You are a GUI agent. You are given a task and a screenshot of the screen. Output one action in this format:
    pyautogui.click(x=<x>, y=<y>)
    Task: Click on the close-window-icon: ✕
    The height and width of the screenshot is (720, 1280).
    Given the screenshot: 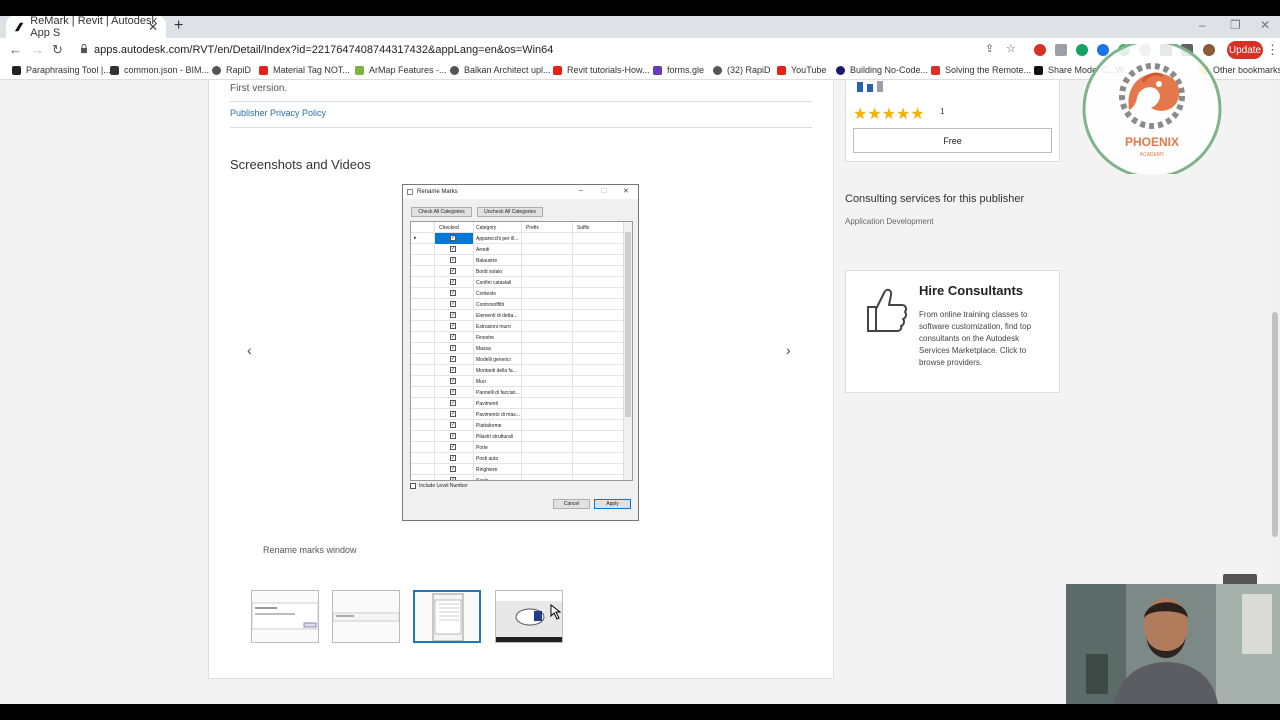 What is the action you would take?
    pyautogui.click(x=1265, y=25)
    